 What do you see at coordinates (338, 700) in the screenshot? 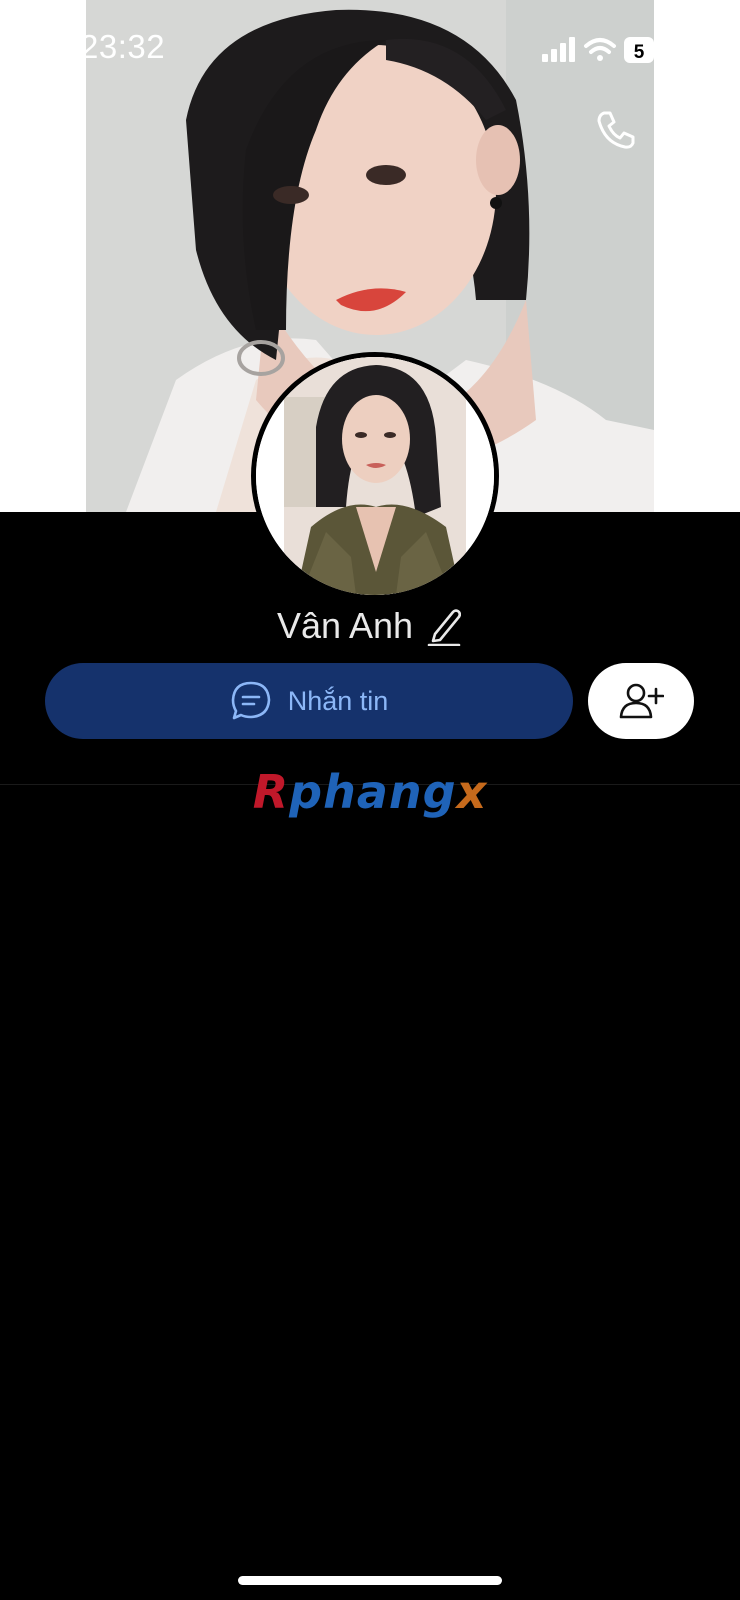
I see `message-label: Nhắn tin` at bounding box center [338, 700].